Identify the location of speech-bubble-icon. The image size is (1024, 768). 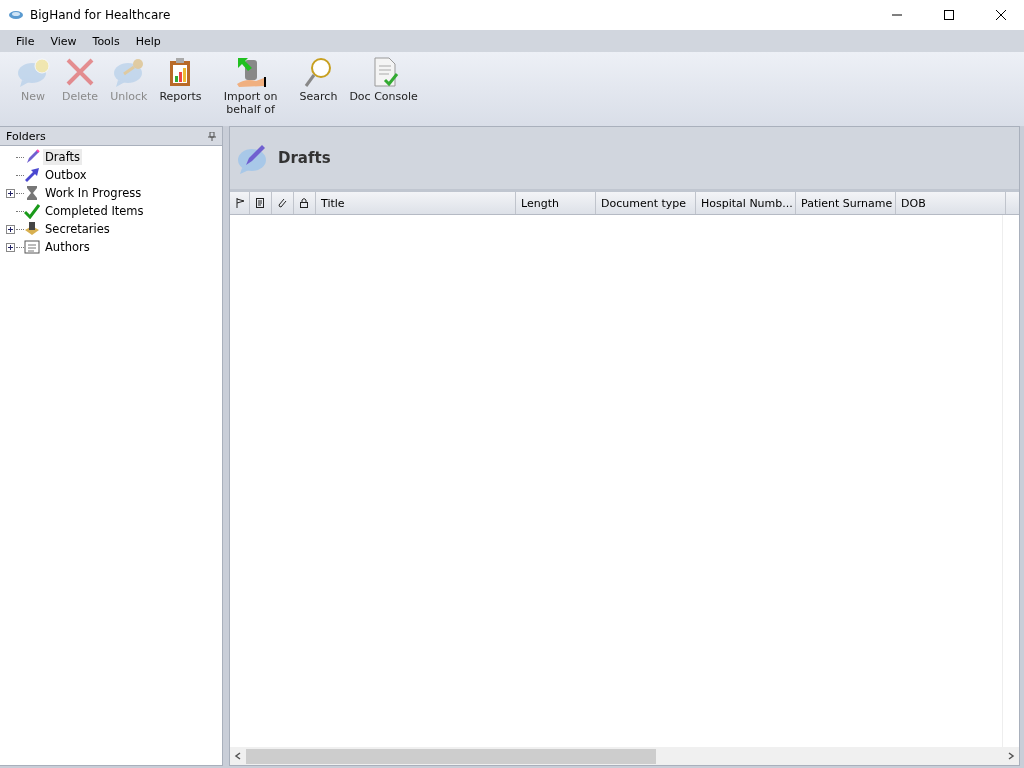
(33, 72).